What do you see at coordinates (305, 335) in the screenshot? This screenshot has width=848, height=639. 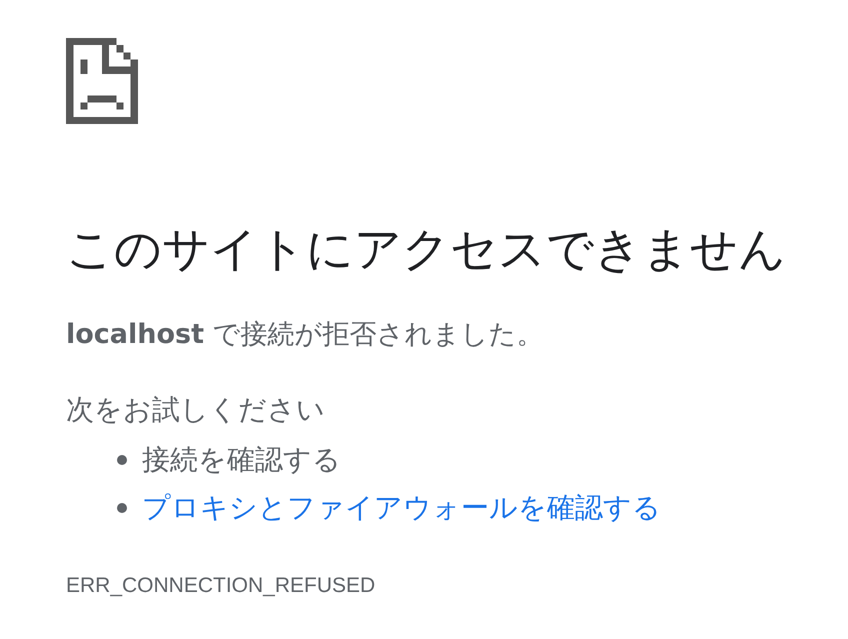 I see `error-message: localhost で接続が拒否されました。` at bounding box center [305, 335].